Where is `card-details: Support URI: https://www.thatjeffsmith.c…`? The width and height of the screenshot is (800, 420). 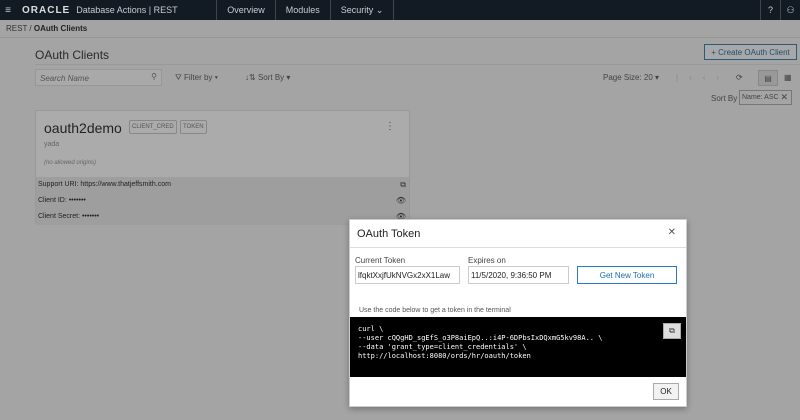
card-details: Support URI: https://www.thatjeffsmith.c… is located at coordinates (222, 201).